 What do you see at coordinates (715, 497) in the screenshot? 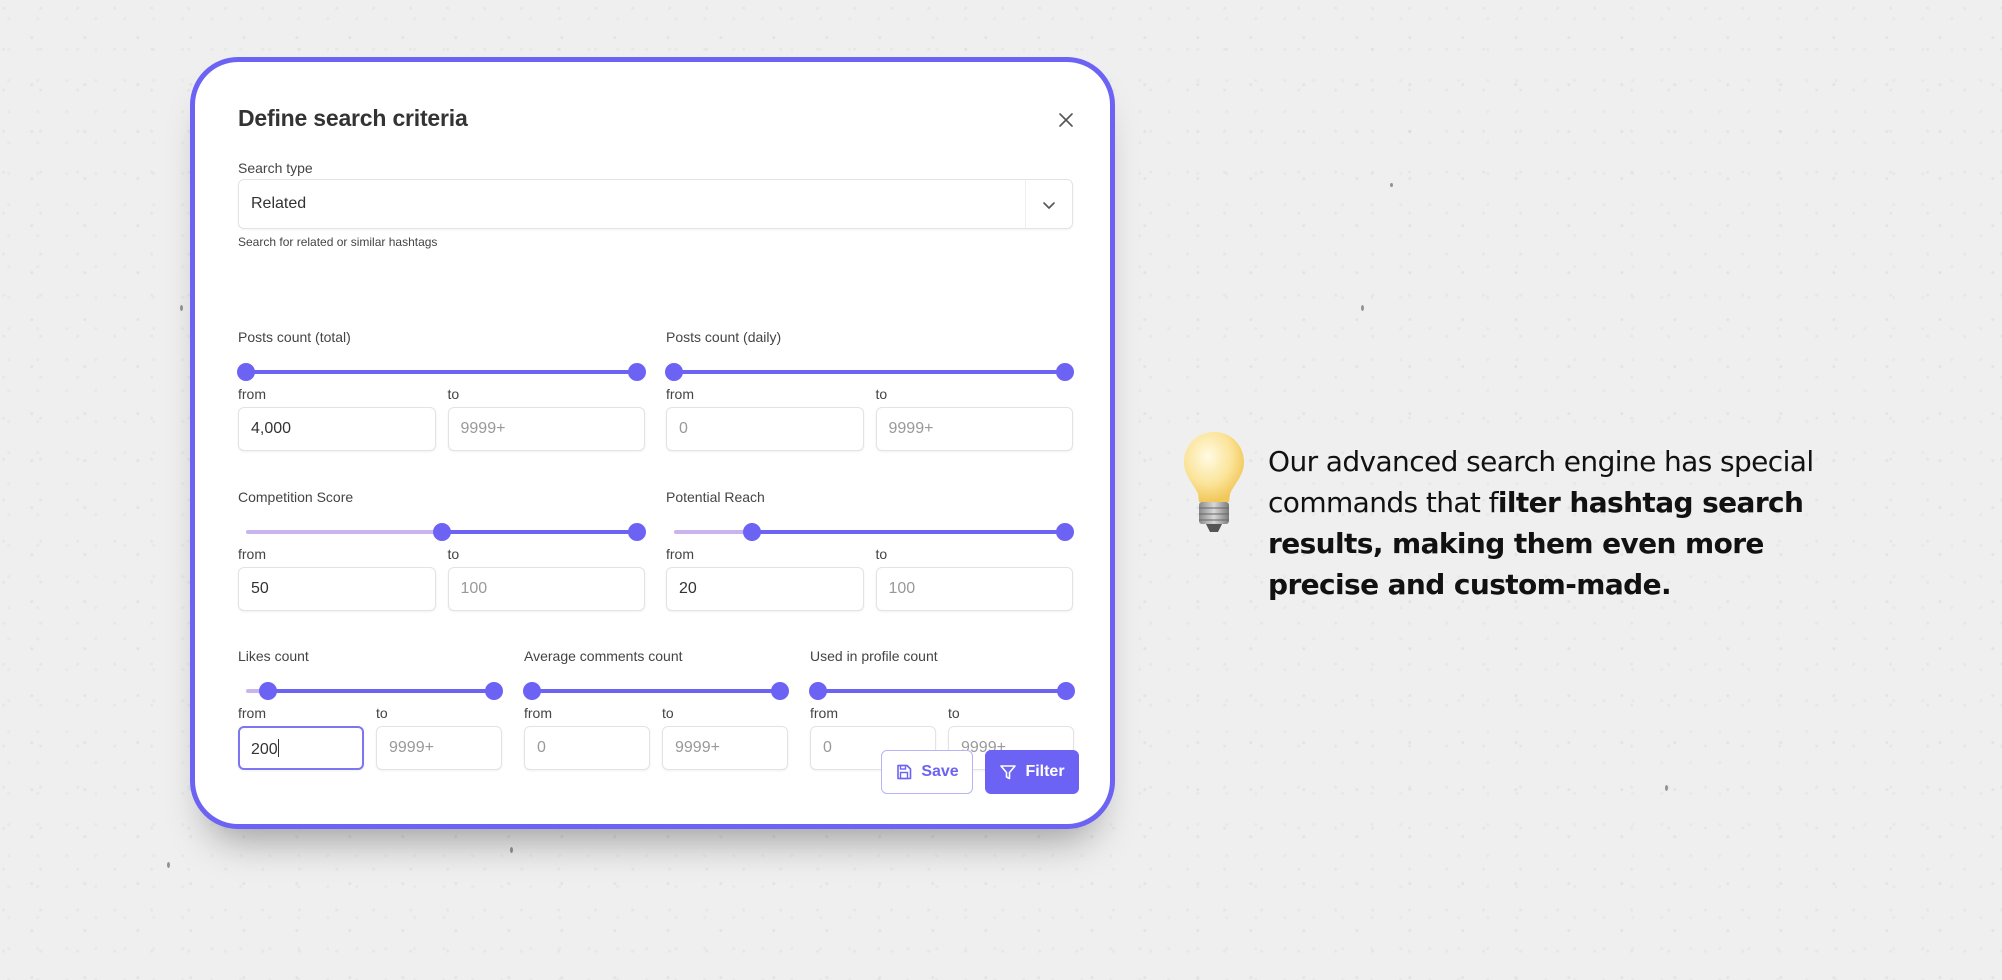
I see `filter-label: Potential Reach` at bounding box center [715, 497].